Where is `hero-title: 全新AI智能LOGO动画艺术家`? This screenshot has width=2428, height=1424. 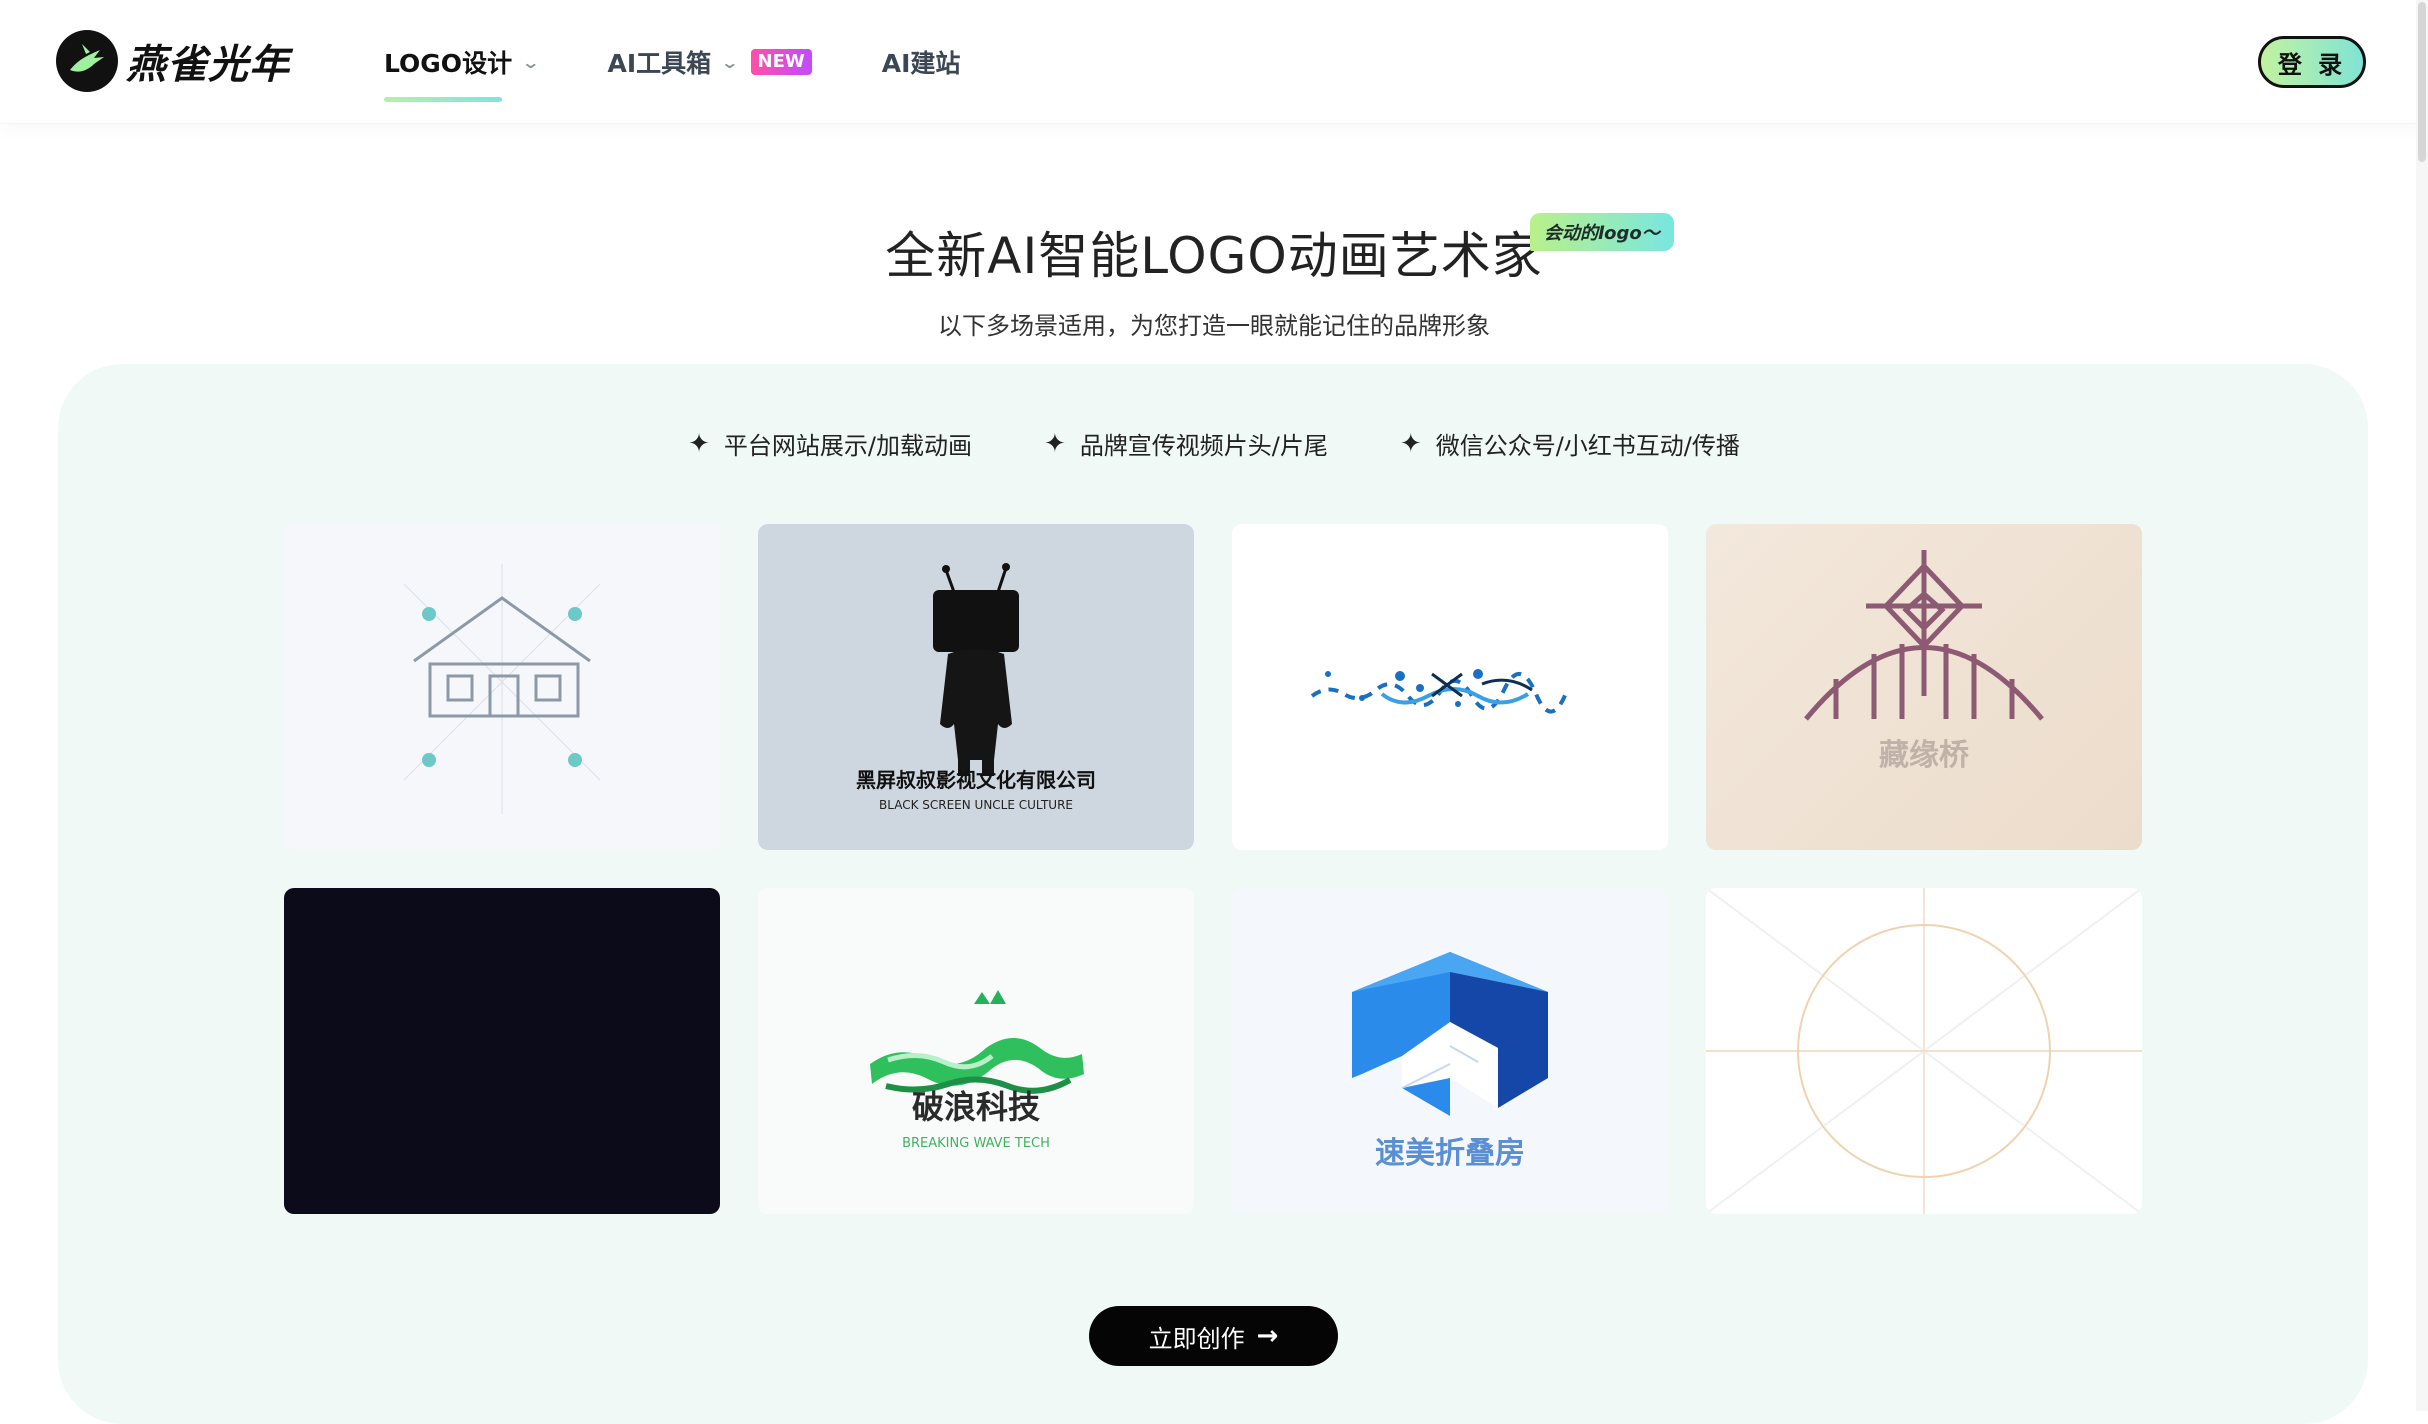 hero-title: 全新AI智能LOGO动画艺术家 is located at coordinates (1214, 252).